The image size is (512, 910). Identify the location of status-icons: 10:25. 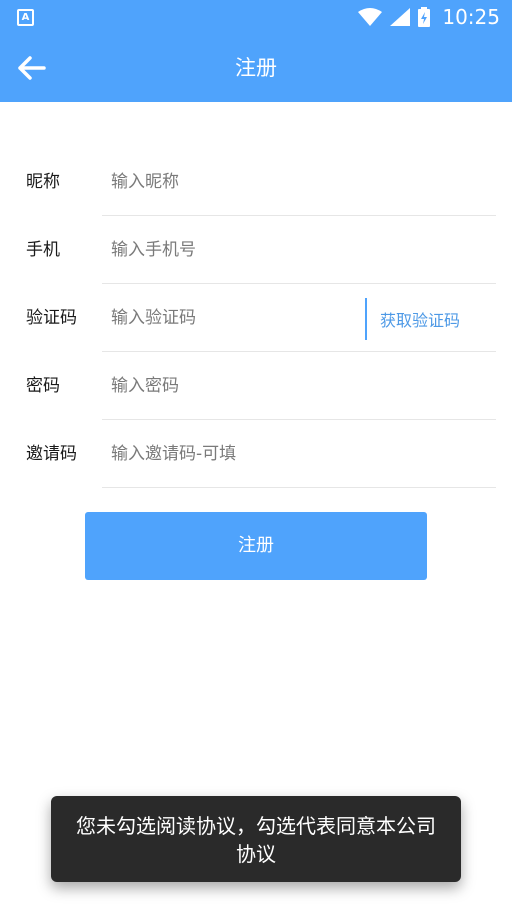
(429, 17).